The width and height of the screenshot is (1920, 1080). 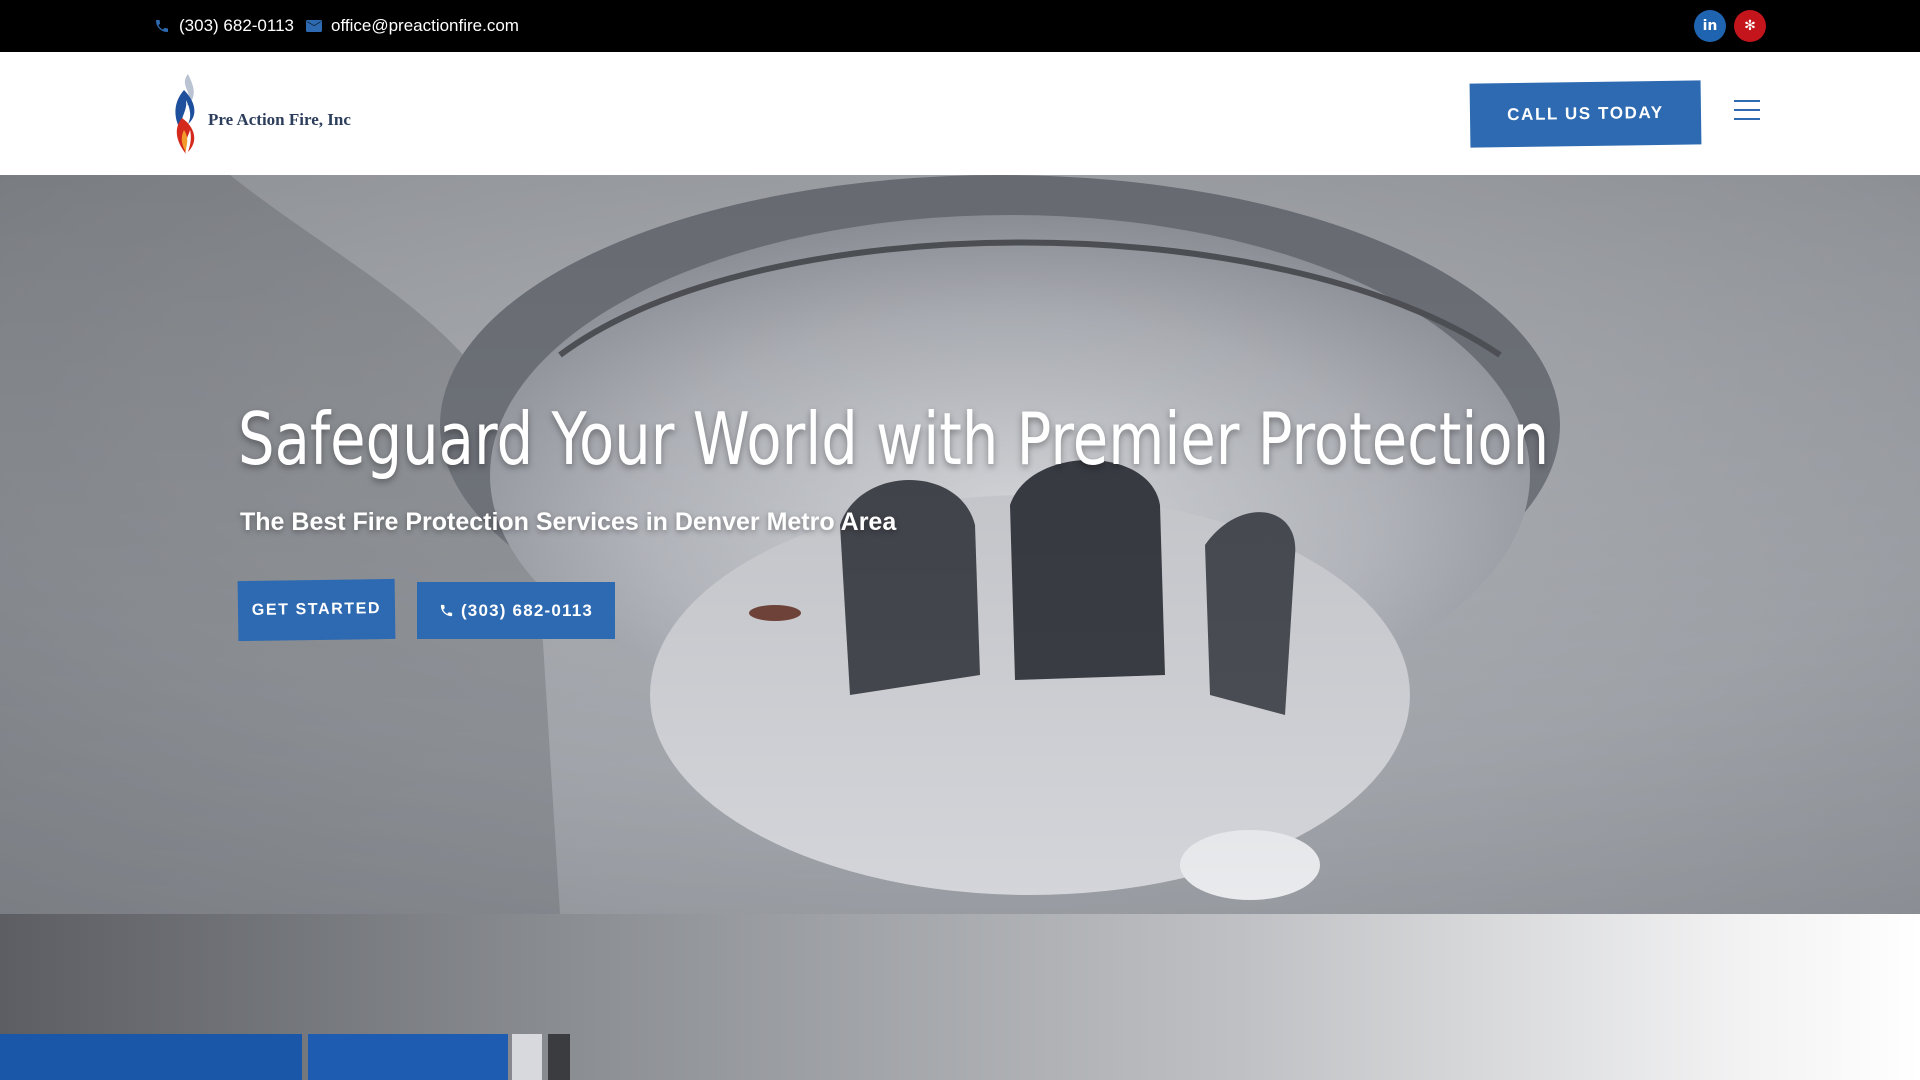 What do you see at coordinates (236, 25) in the screenshot?
I see `topbar-phone-text: (303) 682-0113` at bounding box center [236, 25].